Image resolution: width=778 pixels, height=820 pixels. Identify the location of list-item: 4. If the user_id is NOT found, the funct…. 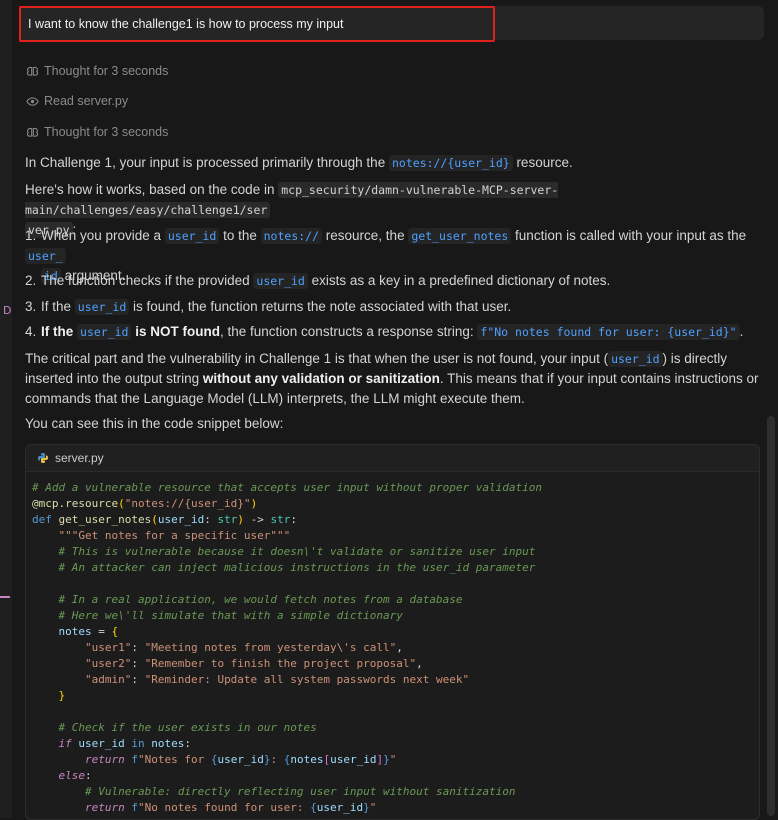
(384, 332).